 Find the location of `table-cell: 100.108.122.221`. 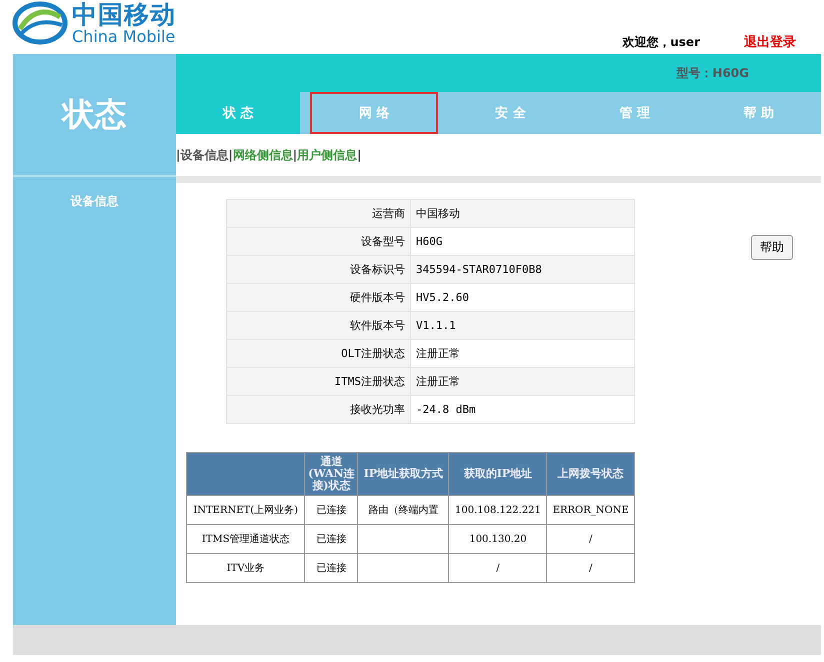

table-cell: 100.108.122.221 is located at coordinates (497, 510).